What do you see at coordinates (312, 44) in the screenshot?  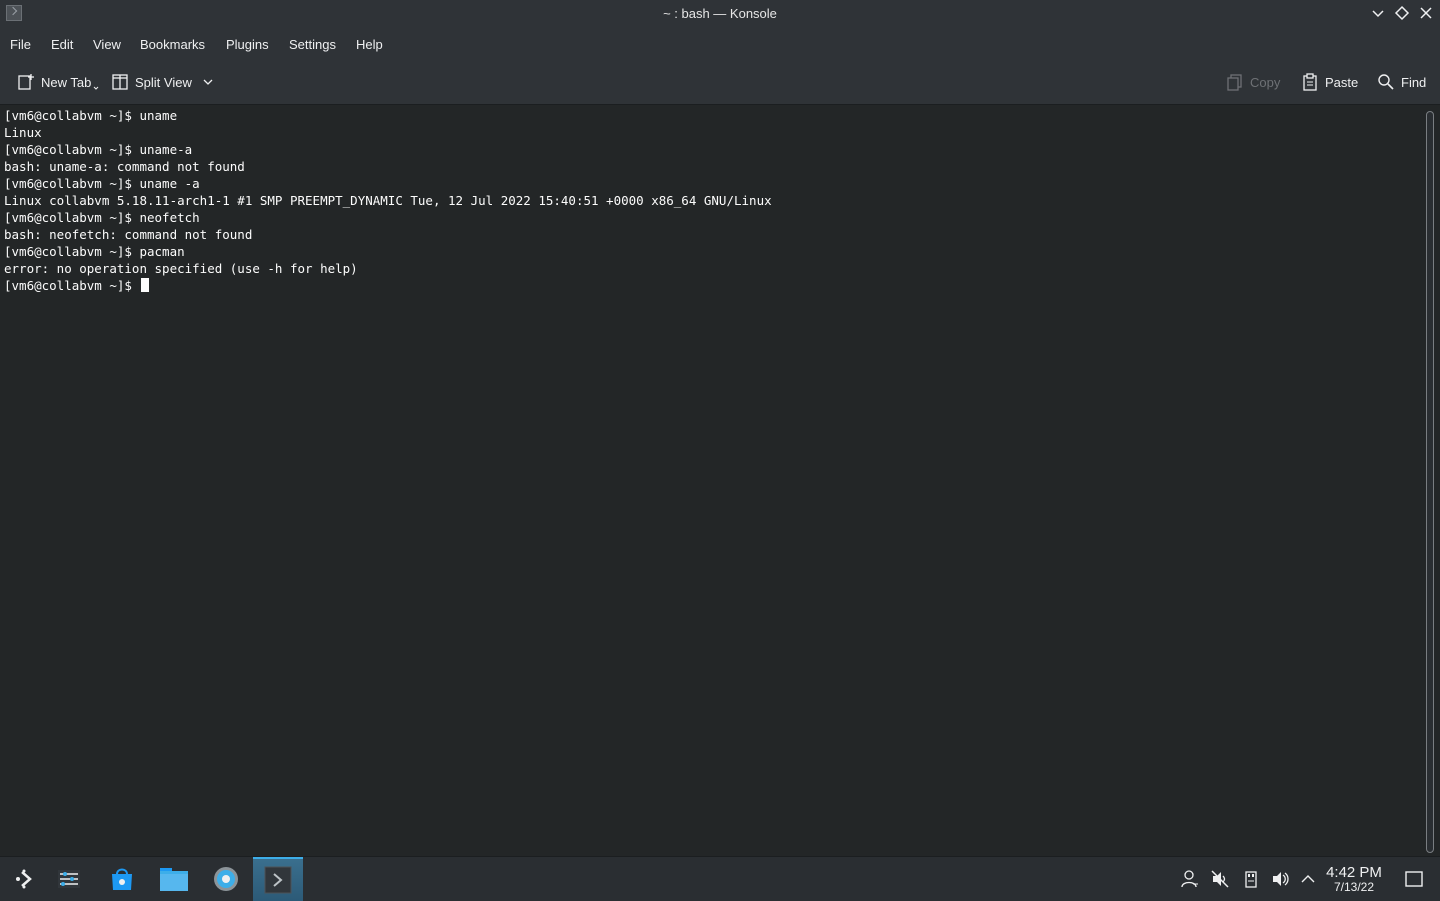 I see `menu-settings: Settings` at bounding box center [312, 44].